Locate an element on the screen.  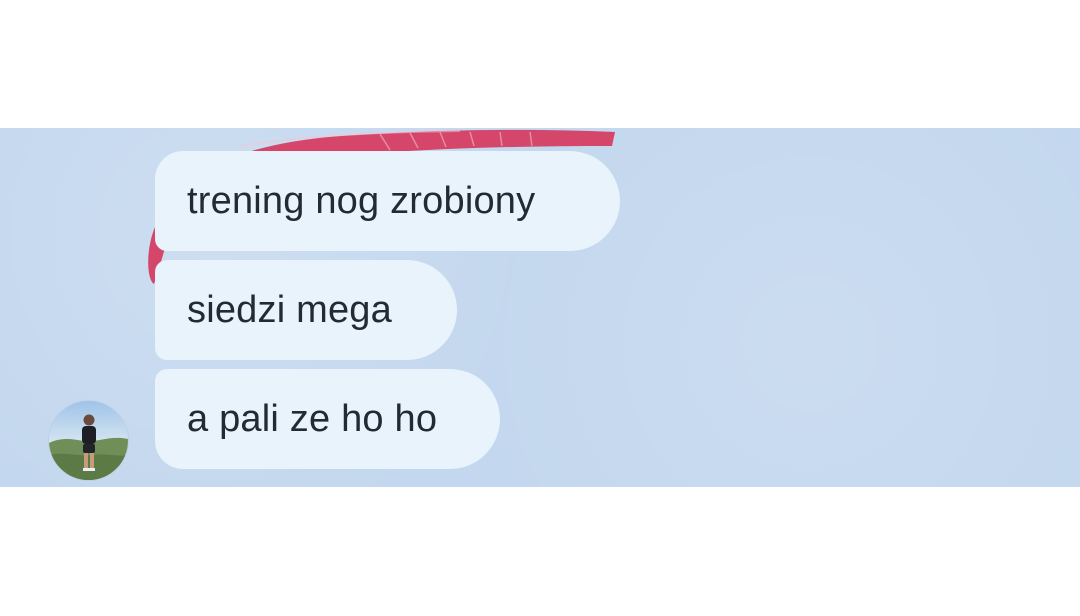
avatar is located at coordinates (88, 440).